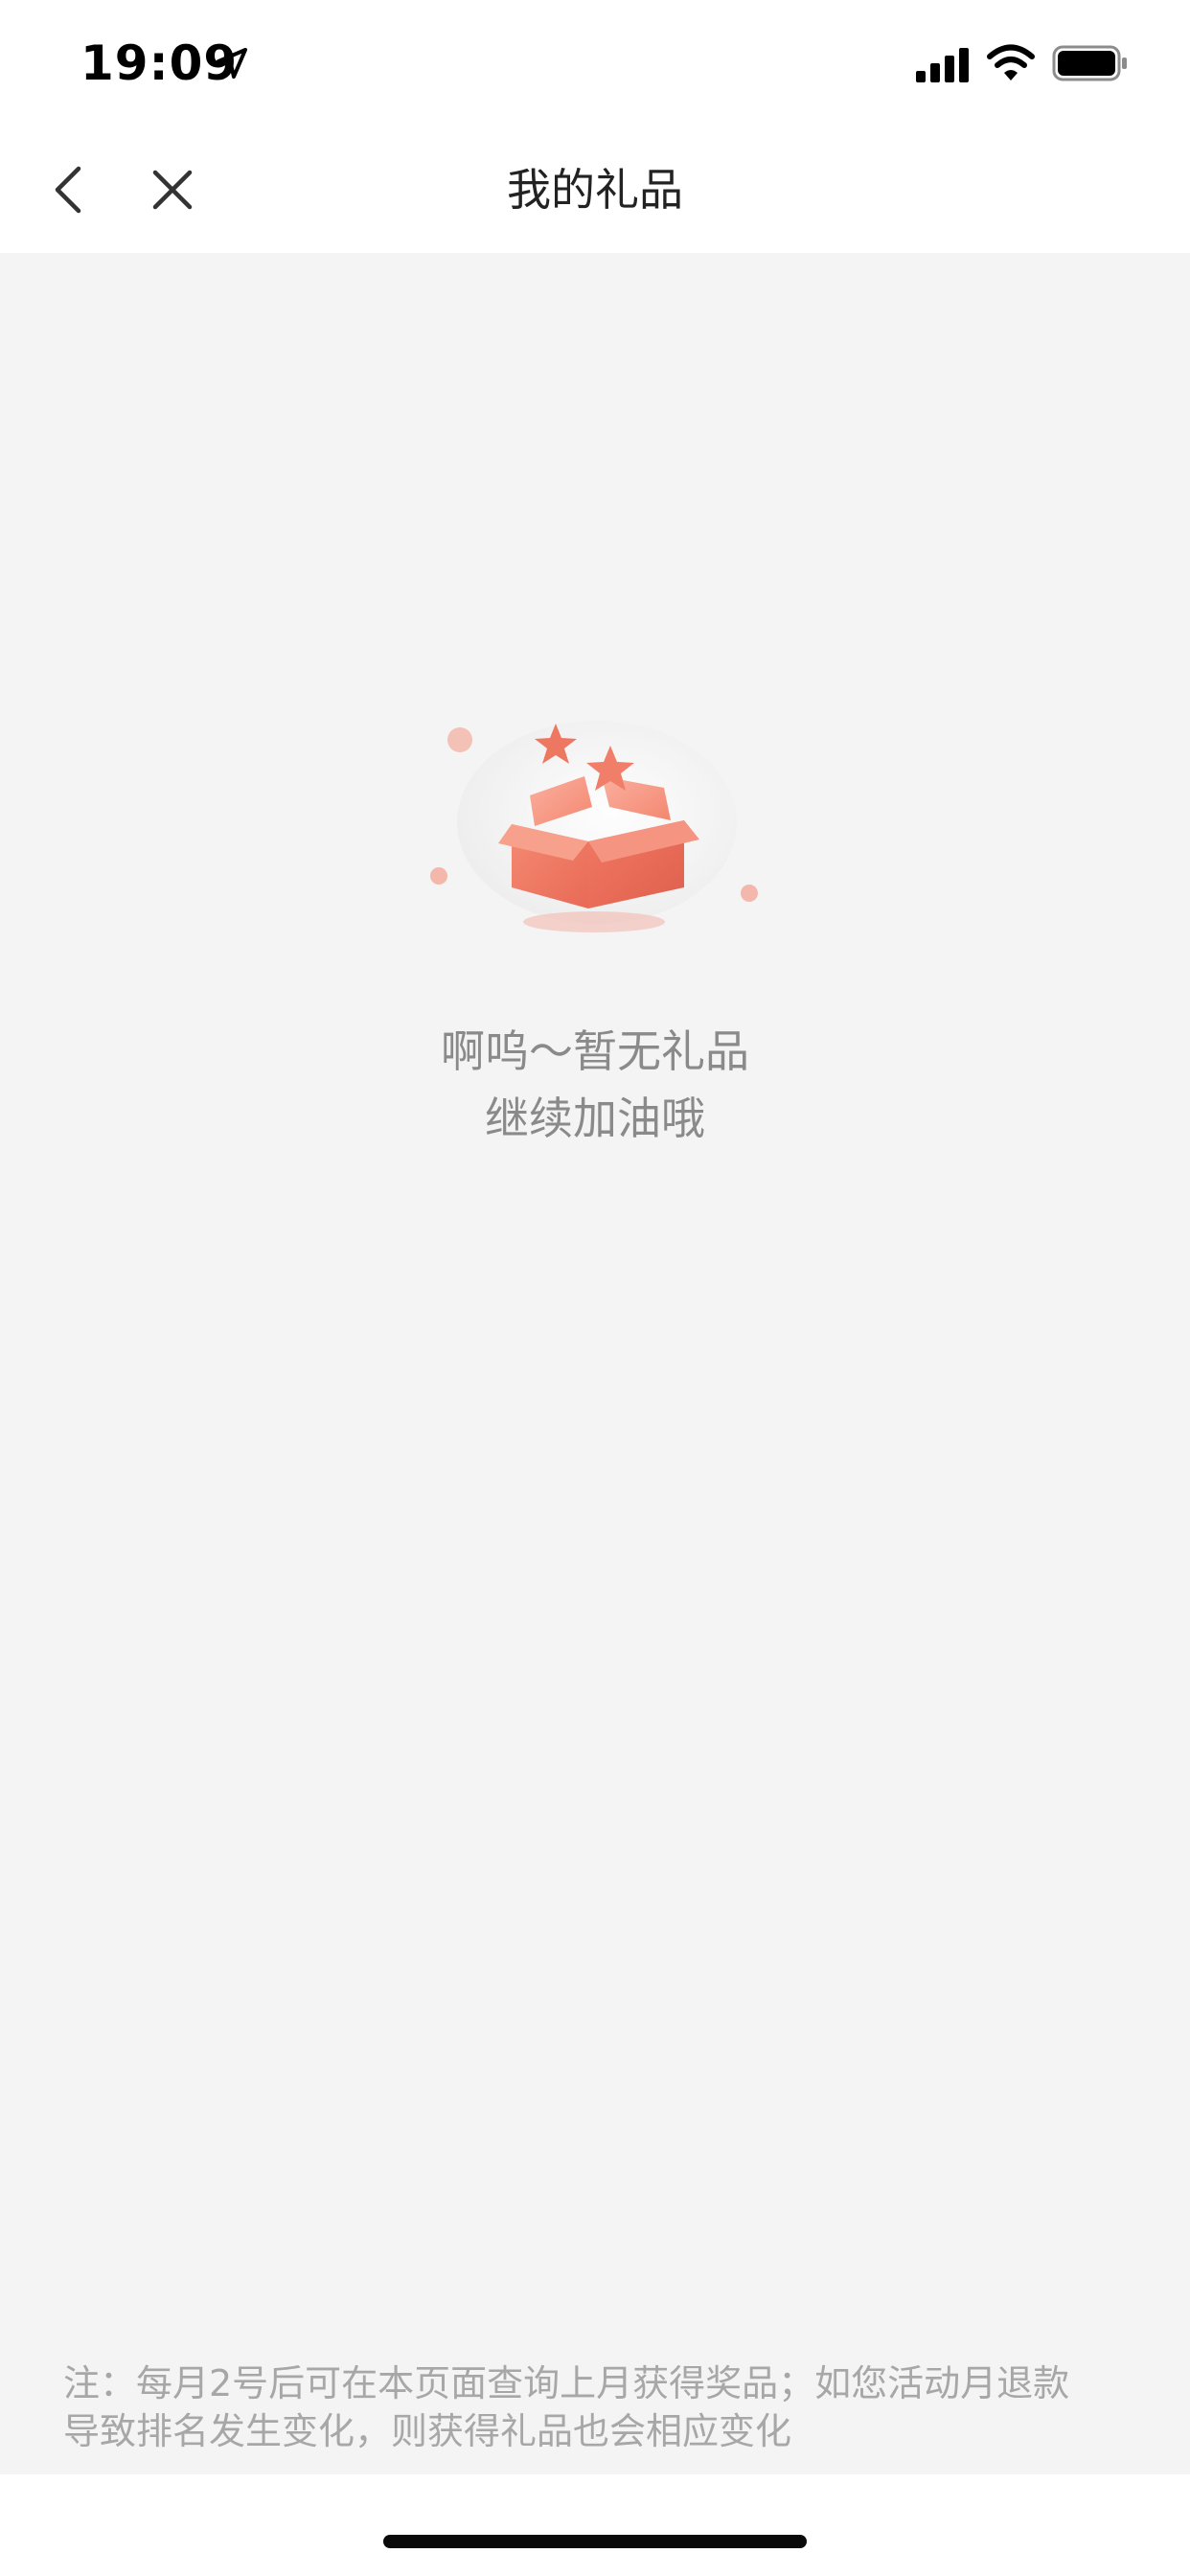 Image resolution: width=1190 pixels, height=2576 pixels. I want to click on battery-icon, so click(1090, 63).